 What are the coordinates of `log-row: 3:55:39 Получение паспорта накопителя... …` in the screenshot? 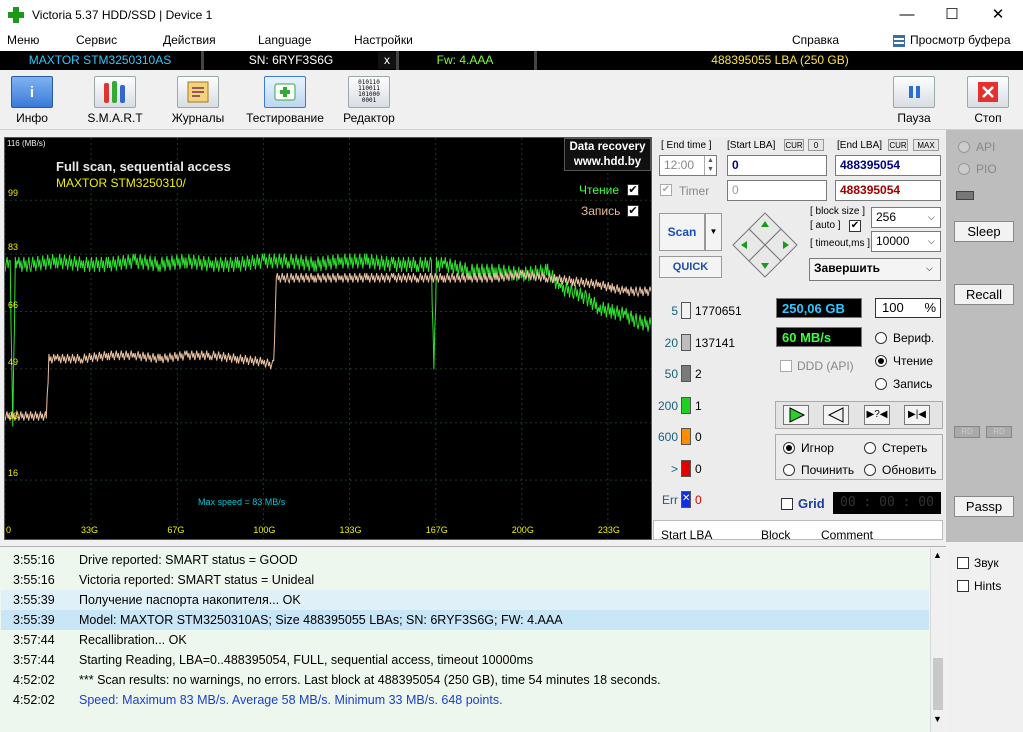 It's located at (465, 600).